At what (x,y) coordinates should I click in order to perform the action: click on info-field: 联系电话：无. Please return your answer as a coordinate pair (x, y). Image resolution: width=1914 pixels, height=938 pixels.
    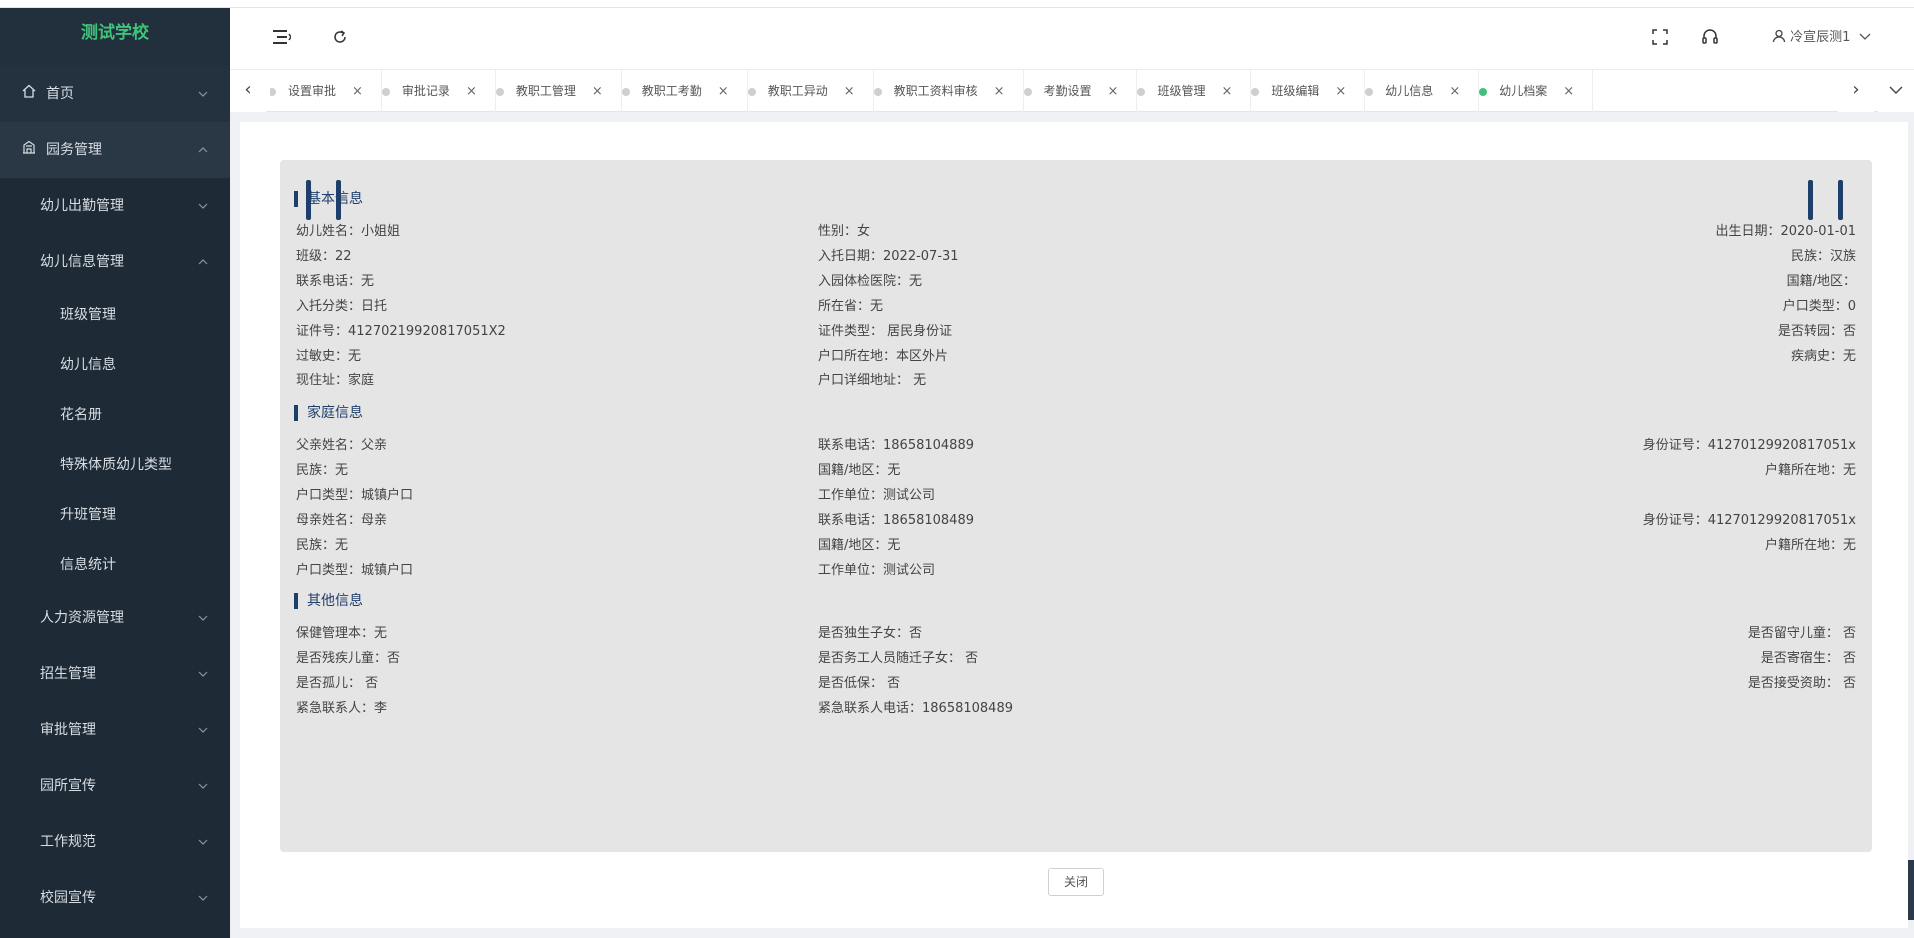
    Looking at the image, I should click on (335, 281).